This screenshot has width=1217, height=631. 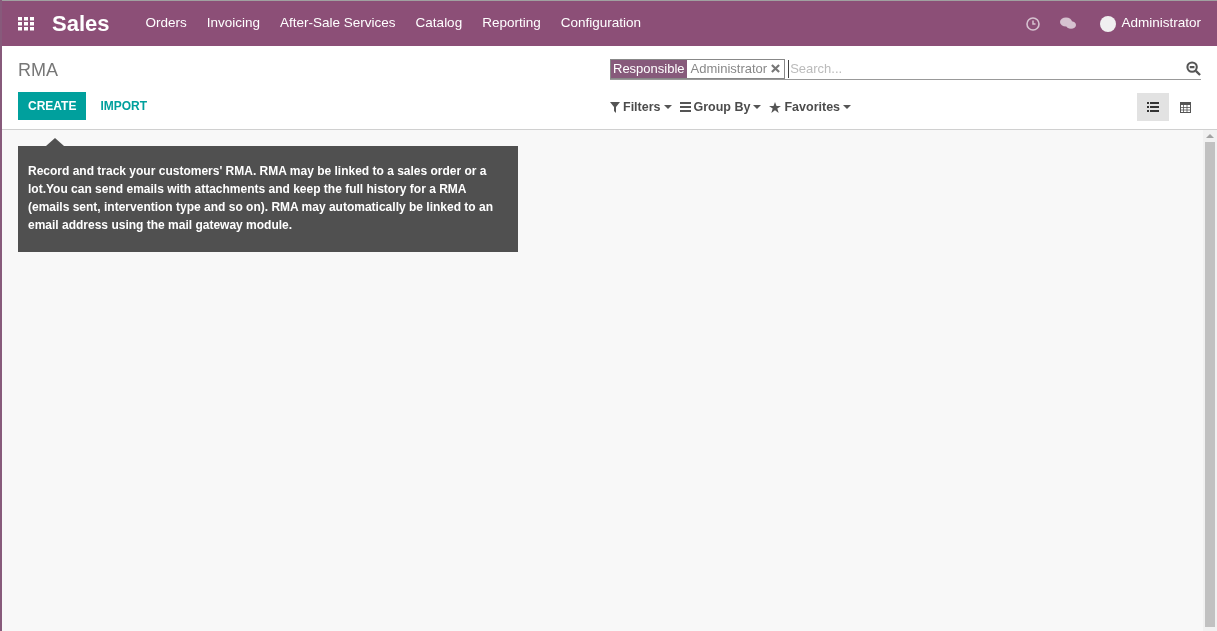 What do you see at coordinates (338, 23) in the screenshot?
I see `menu-item: After-Sale Services` at bounding box center [338, 23].